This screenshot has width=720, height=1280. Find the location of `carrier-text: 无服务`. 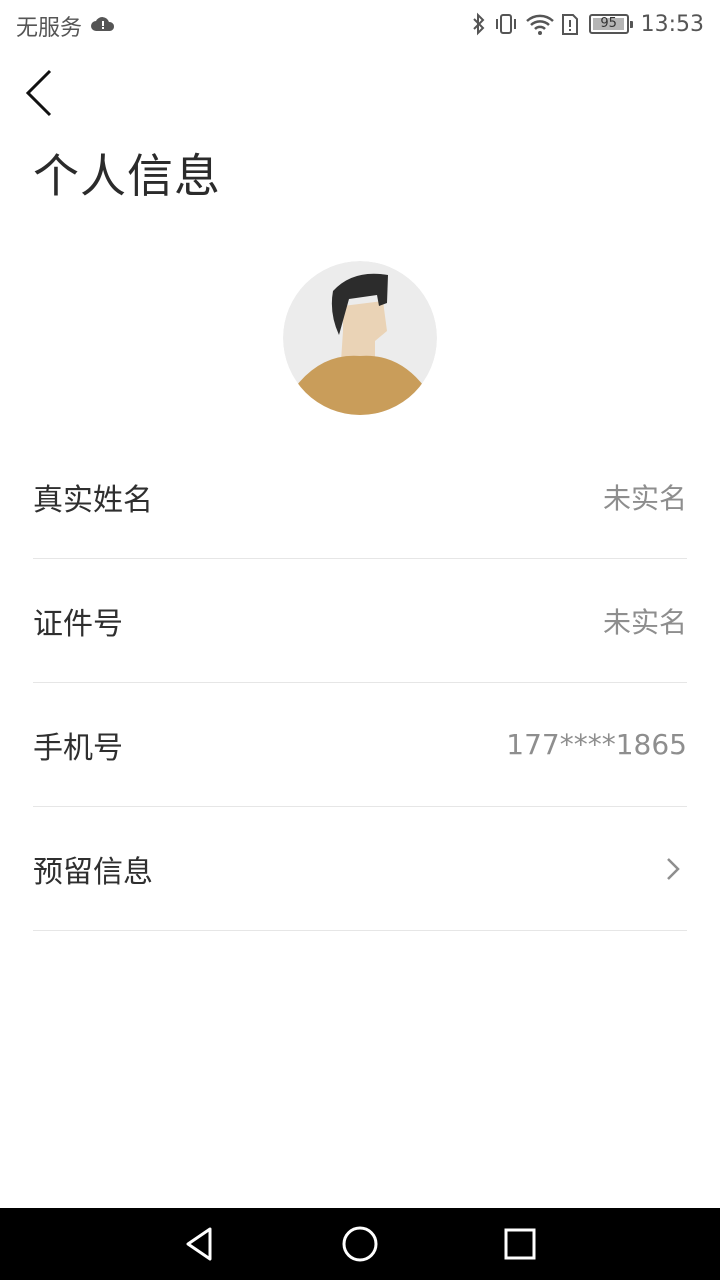

carrier-text: 无服务 is located at coordinates (49, 28).